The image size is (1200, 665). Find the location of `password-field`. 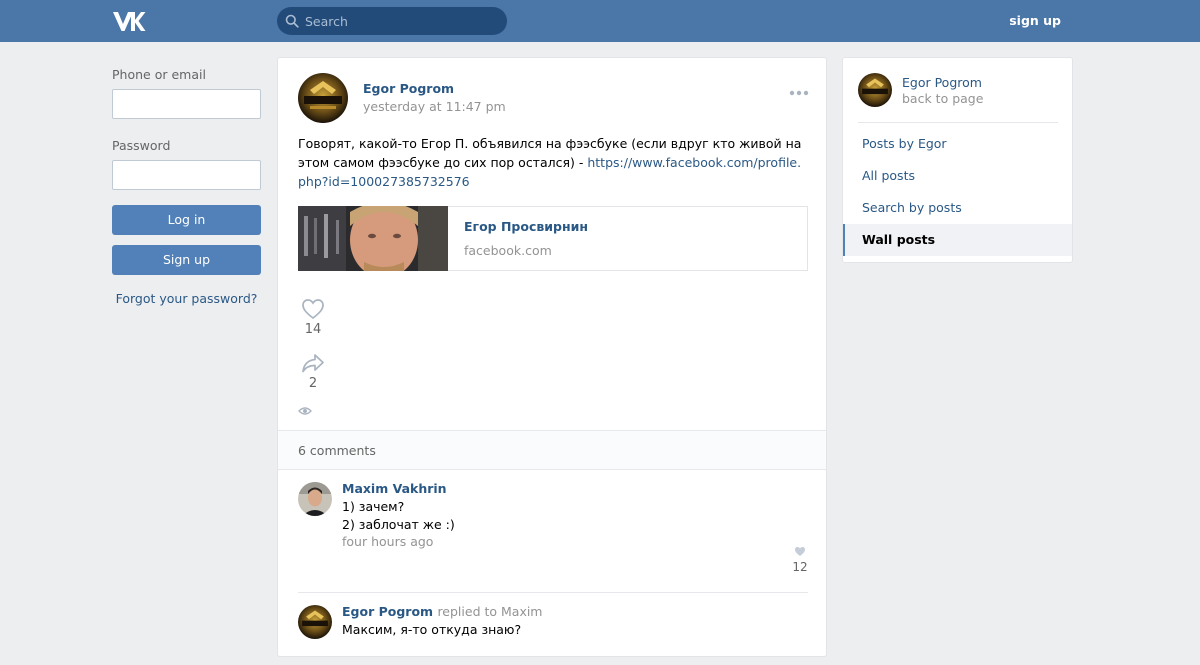

password-field is located at coordinates (186, 175).